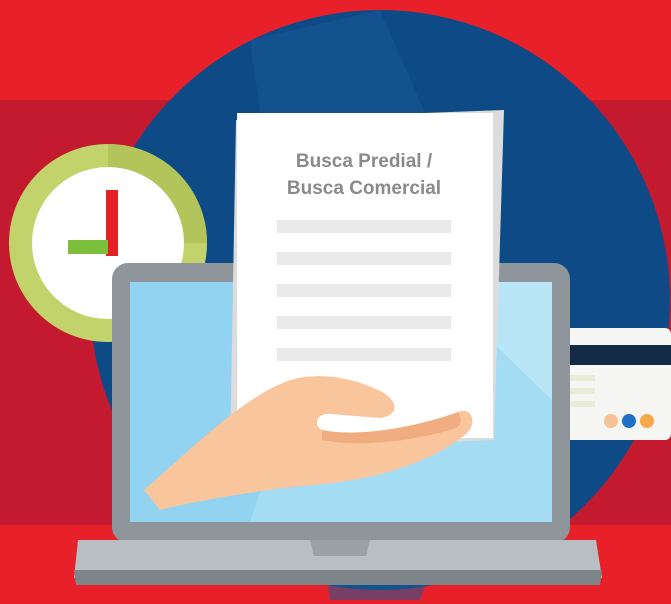 This screenshot has height=604, width=671. What do you see at coordinates (364, 161) in the screenshot?
I see `document-title-line-1: Busca Predial /` at bounding box center [364, 161].